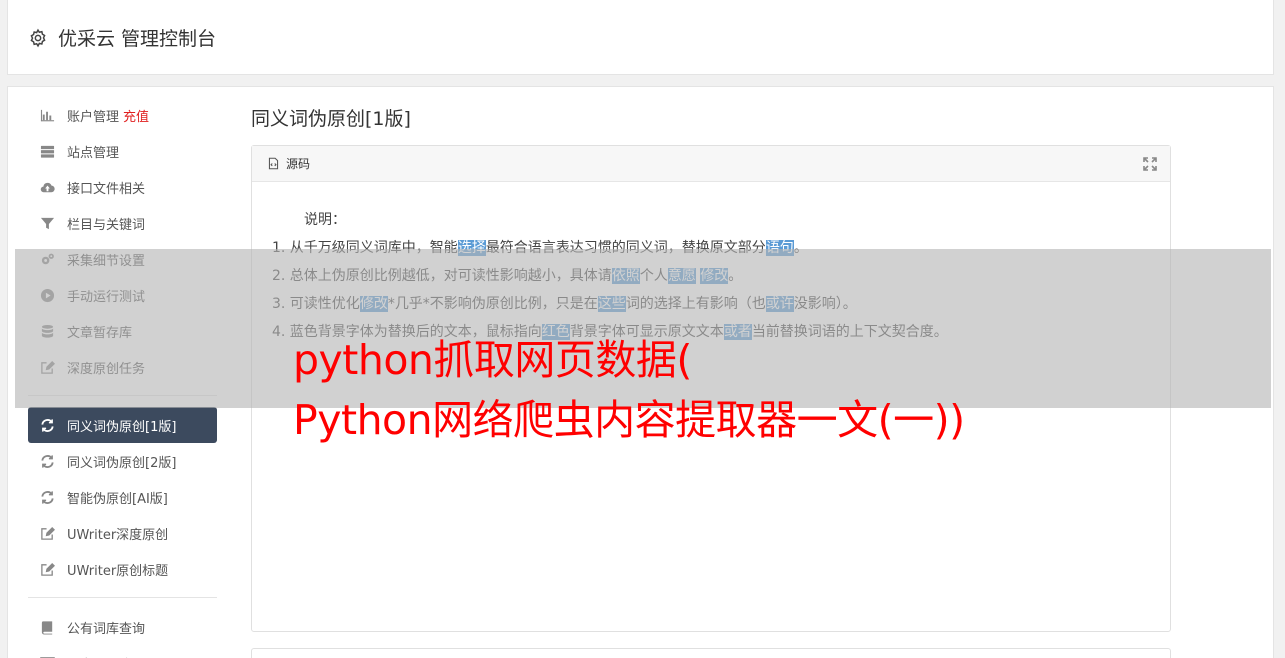  What do you see at coordinates (298, 164) in the screenshot?
I see `panel-title: 源码` at bounding box center [298, 164].